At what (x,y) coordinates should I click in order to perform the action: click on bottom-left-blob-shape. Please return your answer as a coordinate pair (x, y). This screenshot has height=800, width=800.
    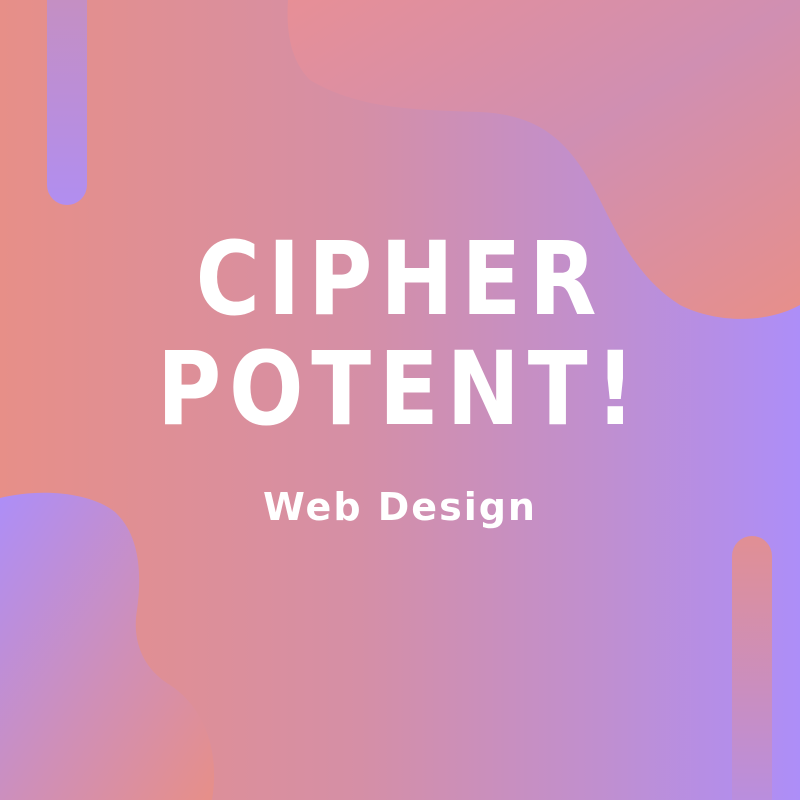
    Looking at the image, I should click on (107, 646).